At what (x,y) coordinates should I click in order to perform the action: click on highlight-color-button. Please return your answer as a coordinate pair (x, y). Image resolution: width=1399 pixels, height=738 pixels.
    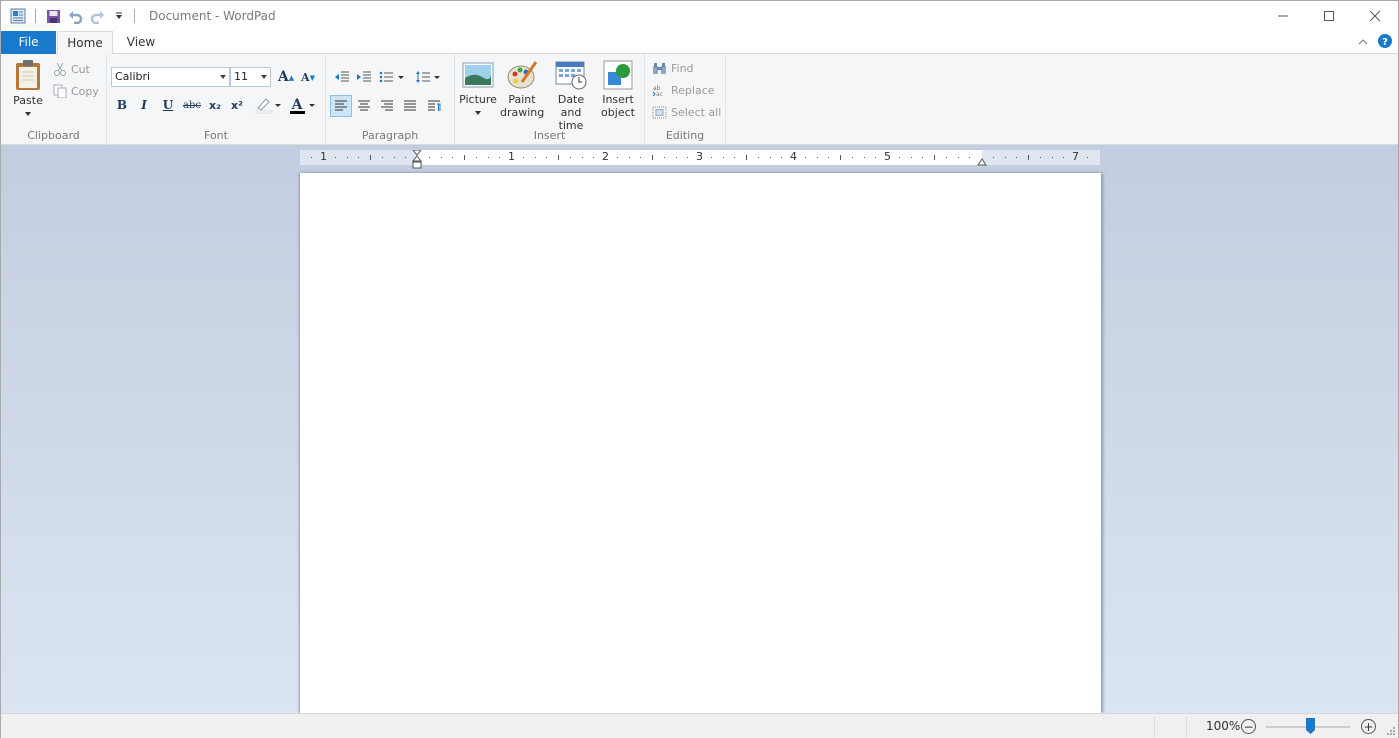
    Looking at the image, I should click on (268, 105).